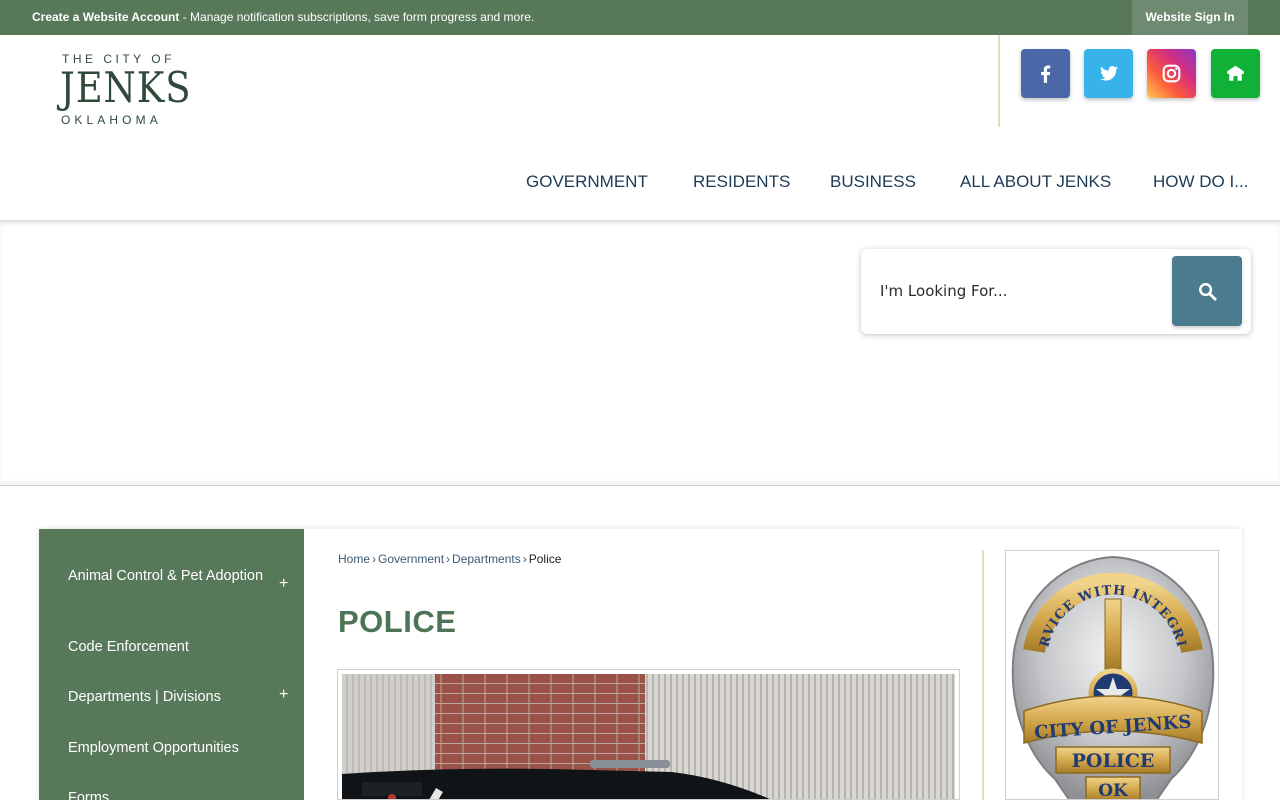 The image size is (1280, 800). What do you see at coordinates (1113, 790) in the screenshot?
I see `badge-state-text: OK` at bounding box center [1113, 790].